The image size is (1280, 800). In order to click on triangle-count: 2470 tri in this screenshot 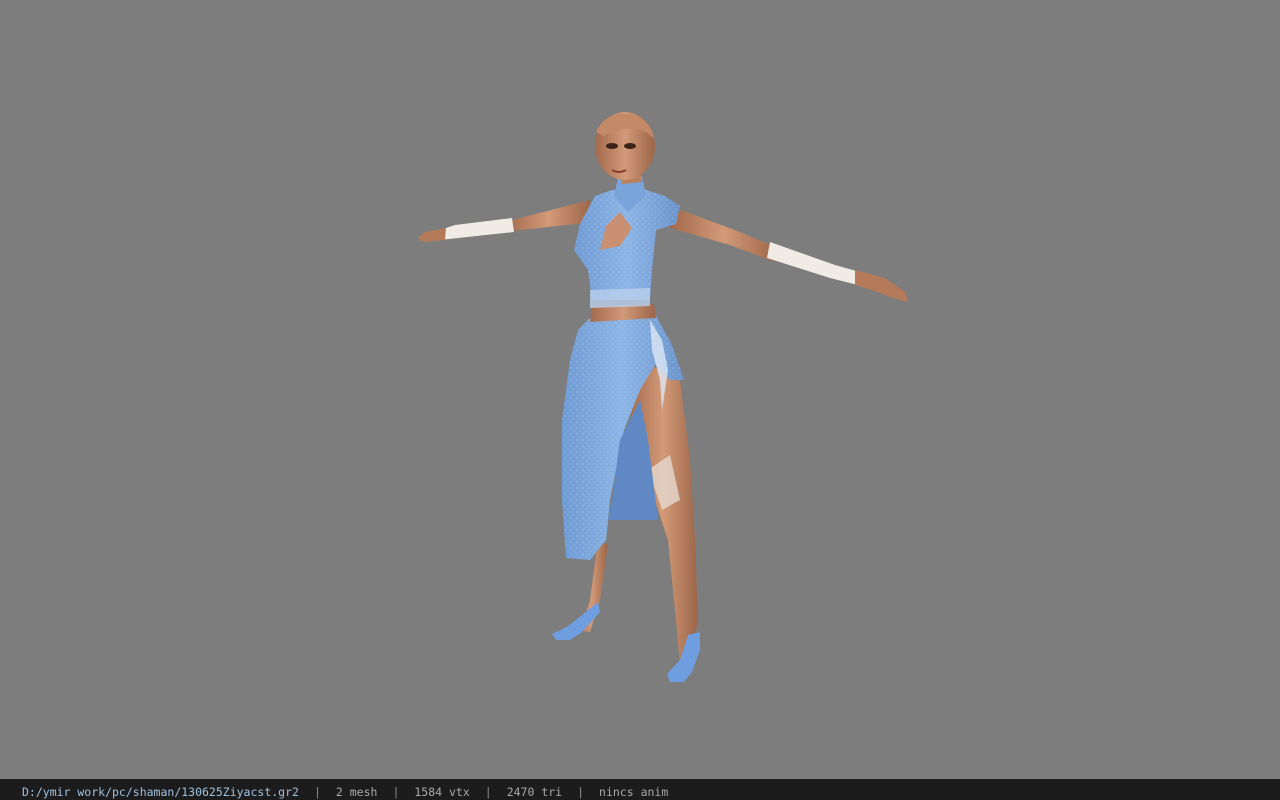, I will do `click(534, 792)`.